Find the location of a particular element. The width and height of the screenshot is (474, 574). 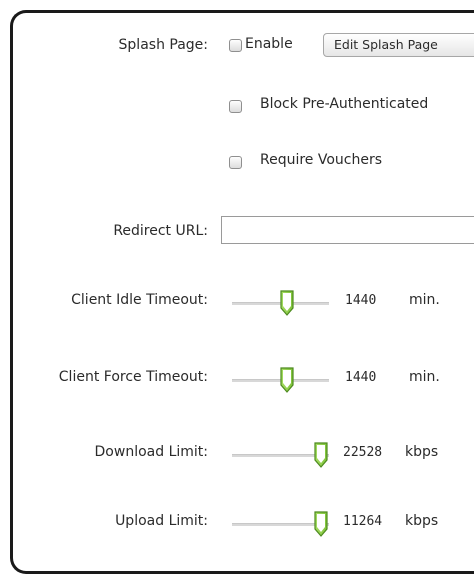

upload-limit-unit: kbps is located at coordinates (422, 521).